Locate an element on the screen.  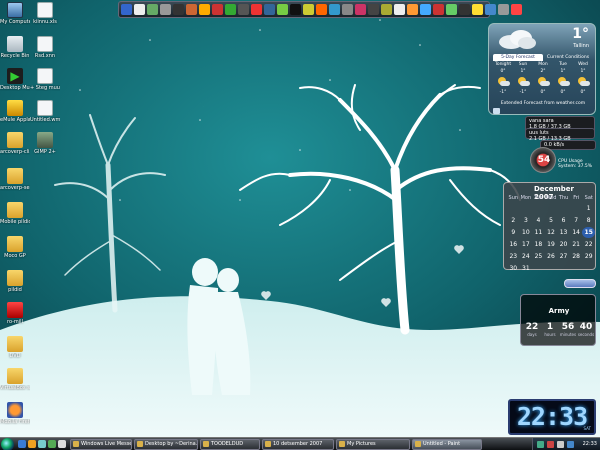
calendar-day: 14 is located at coordinates (576, 232).